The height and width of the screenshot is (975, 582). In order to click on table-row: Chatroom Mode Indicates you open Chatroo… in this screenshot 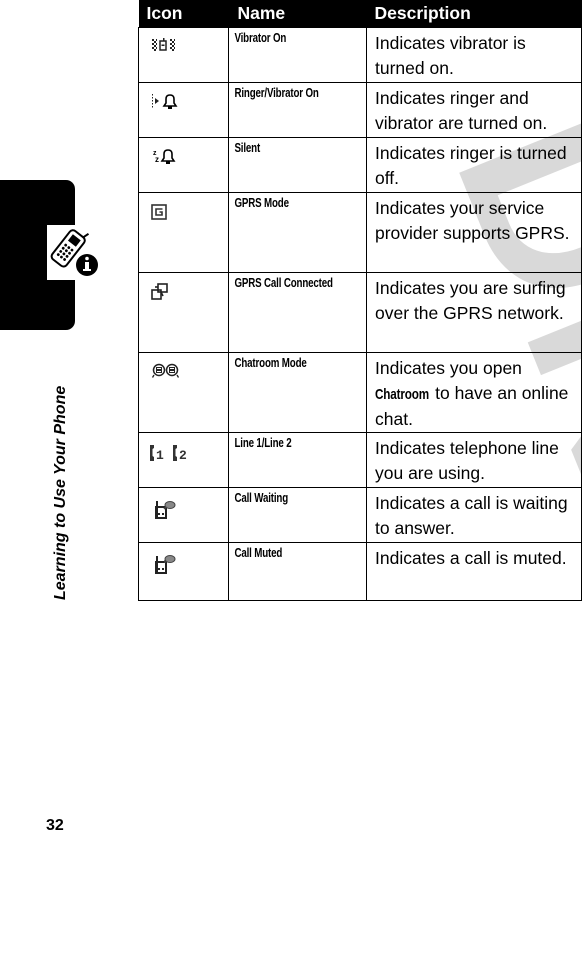, I will do `click(360, 392)`.